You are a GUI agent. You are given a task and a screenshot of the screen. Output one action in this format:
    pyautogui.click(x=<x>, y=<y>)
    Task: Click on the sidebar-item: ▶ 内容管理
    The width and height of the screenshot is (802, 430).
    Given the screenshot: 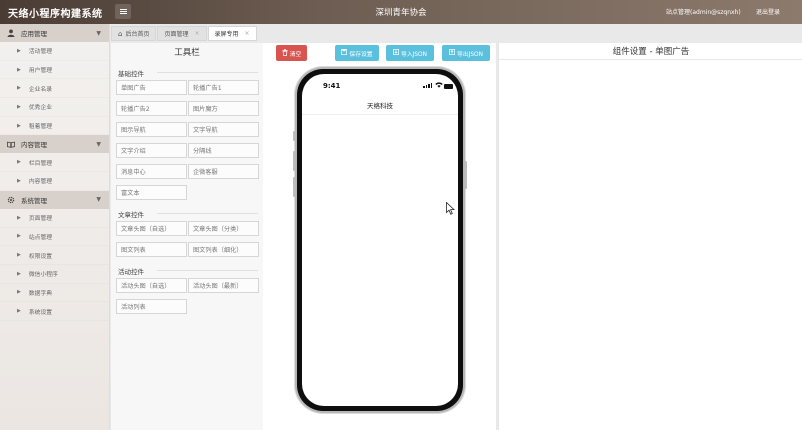 What is the action you would take?
    pyautogui.click(x=54, y=181)
    